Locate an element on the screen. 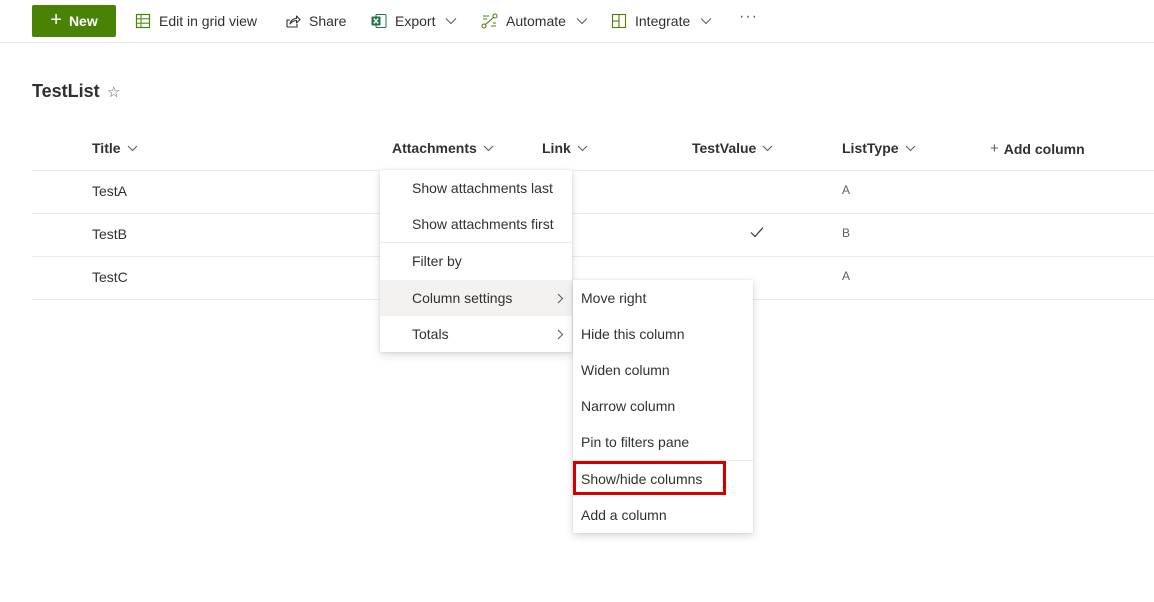 The width and height of the screenshot is (1154, 602). column-header-link: Link is located at coordinates (565, 148).